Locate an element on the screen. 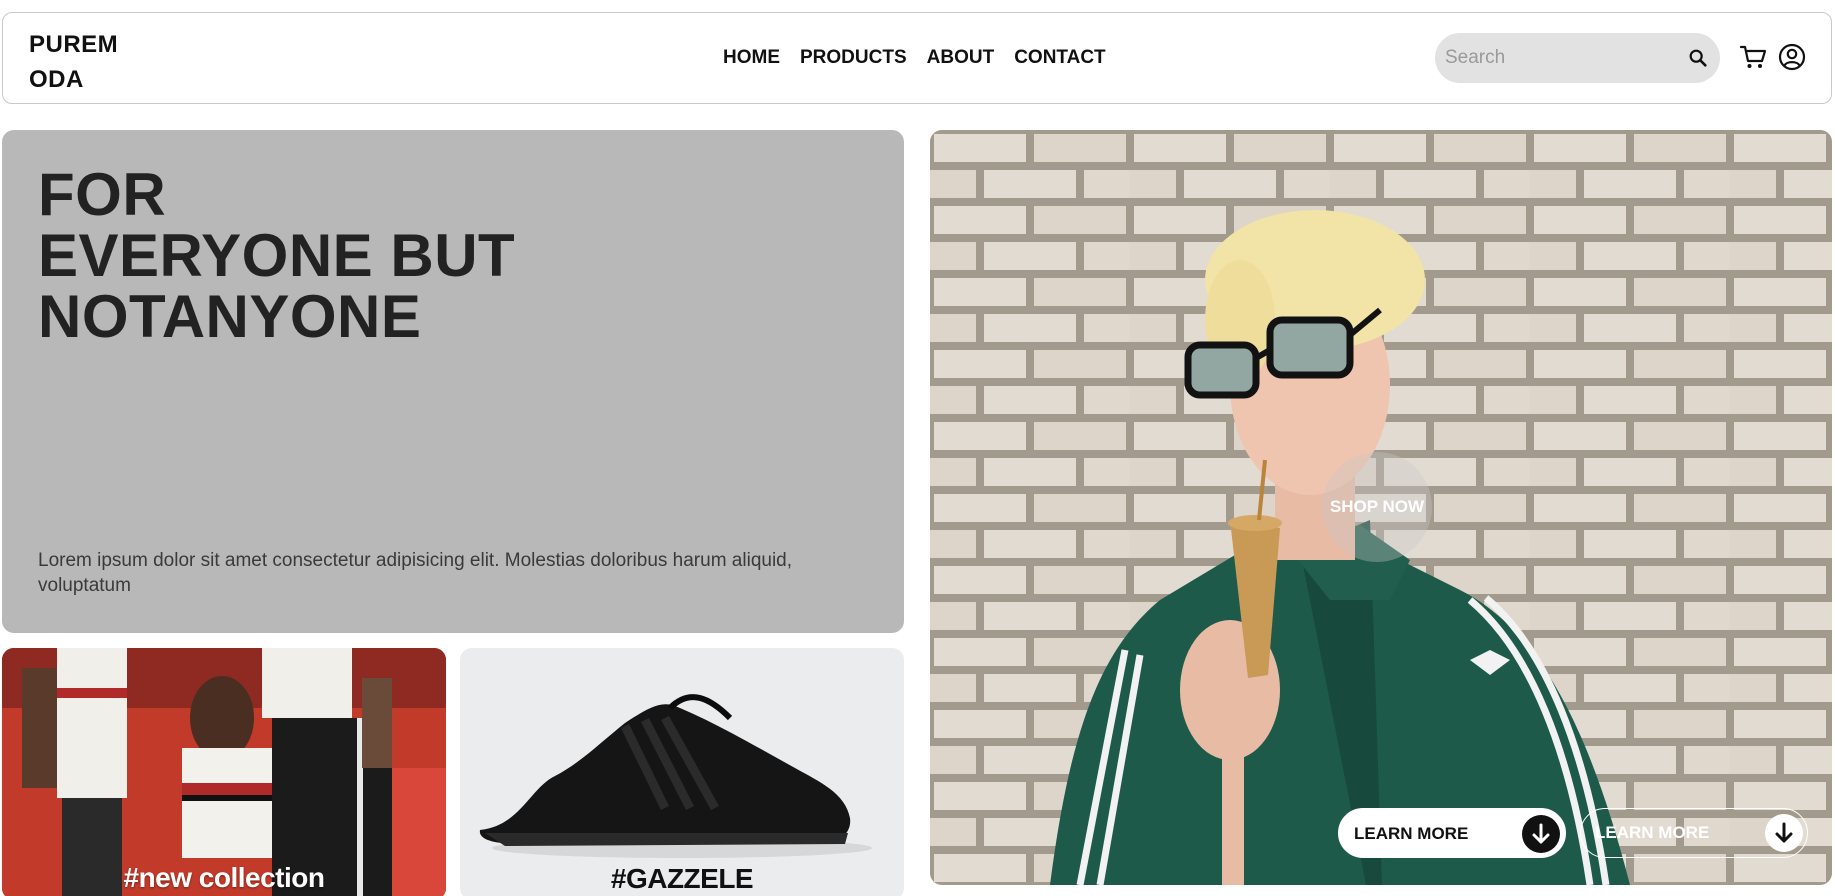 The height and width of the screenshot is (896, 1835). collection-photo is located at coordinates (224, 772).